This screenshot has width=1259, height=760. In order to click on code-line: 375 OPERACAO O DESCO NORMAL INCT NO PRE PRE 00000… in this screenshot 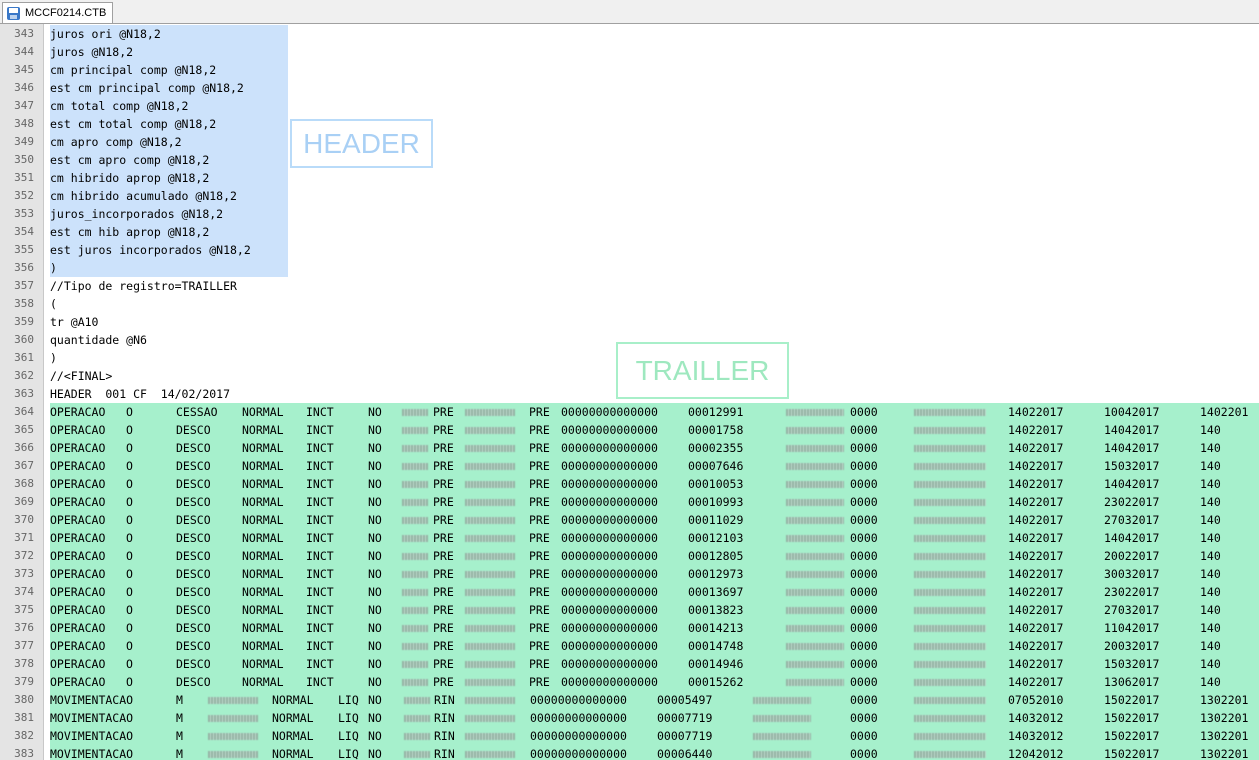, I will do `click(629, 610)`.